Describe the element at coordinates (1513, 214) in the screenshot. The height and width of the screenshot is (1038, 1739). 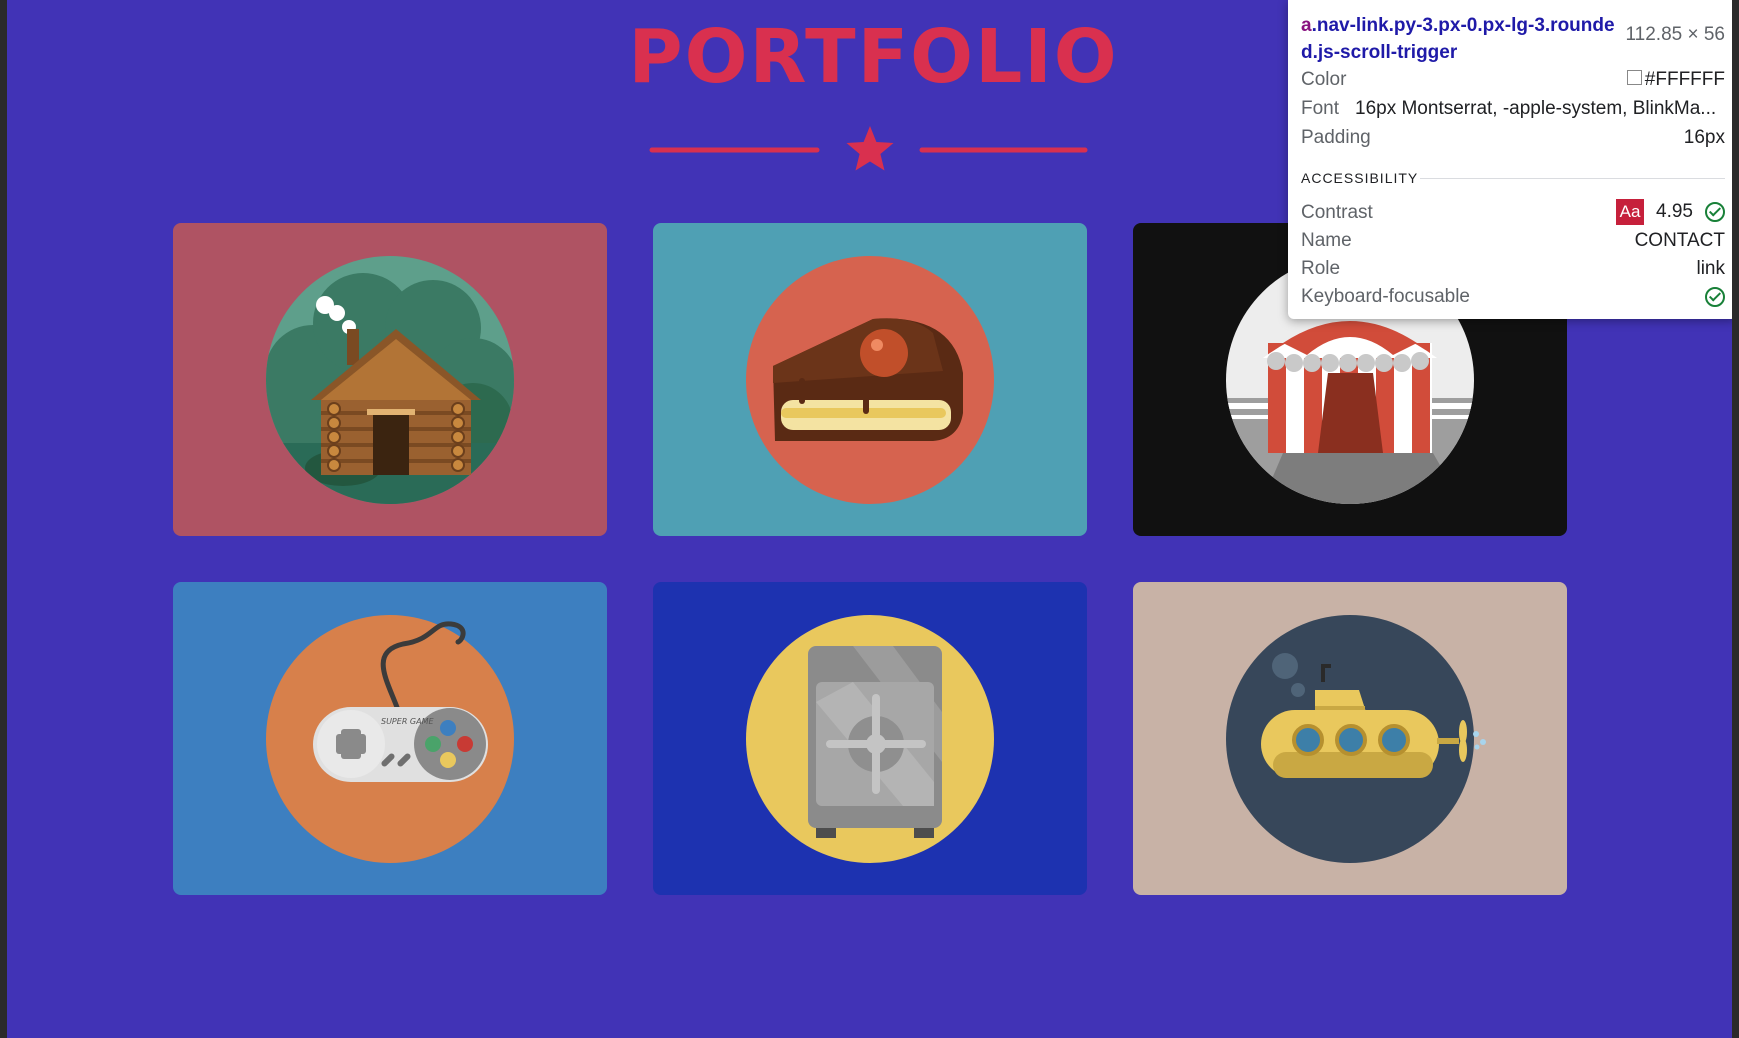
I see `contrast-row: Contrast Aa 4.95` at that location.